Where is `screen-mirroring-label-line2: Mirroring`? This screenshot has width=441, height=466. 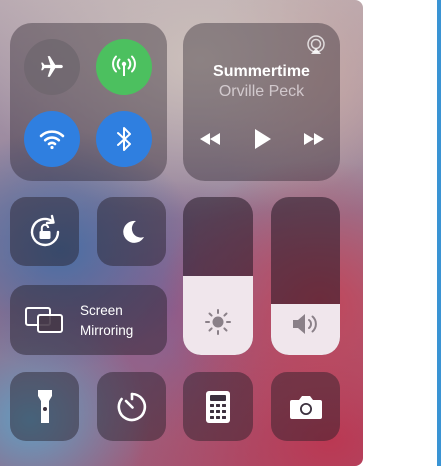
screen-mirroring-label-line2: Mirroring is located at coordinates (107, 330).